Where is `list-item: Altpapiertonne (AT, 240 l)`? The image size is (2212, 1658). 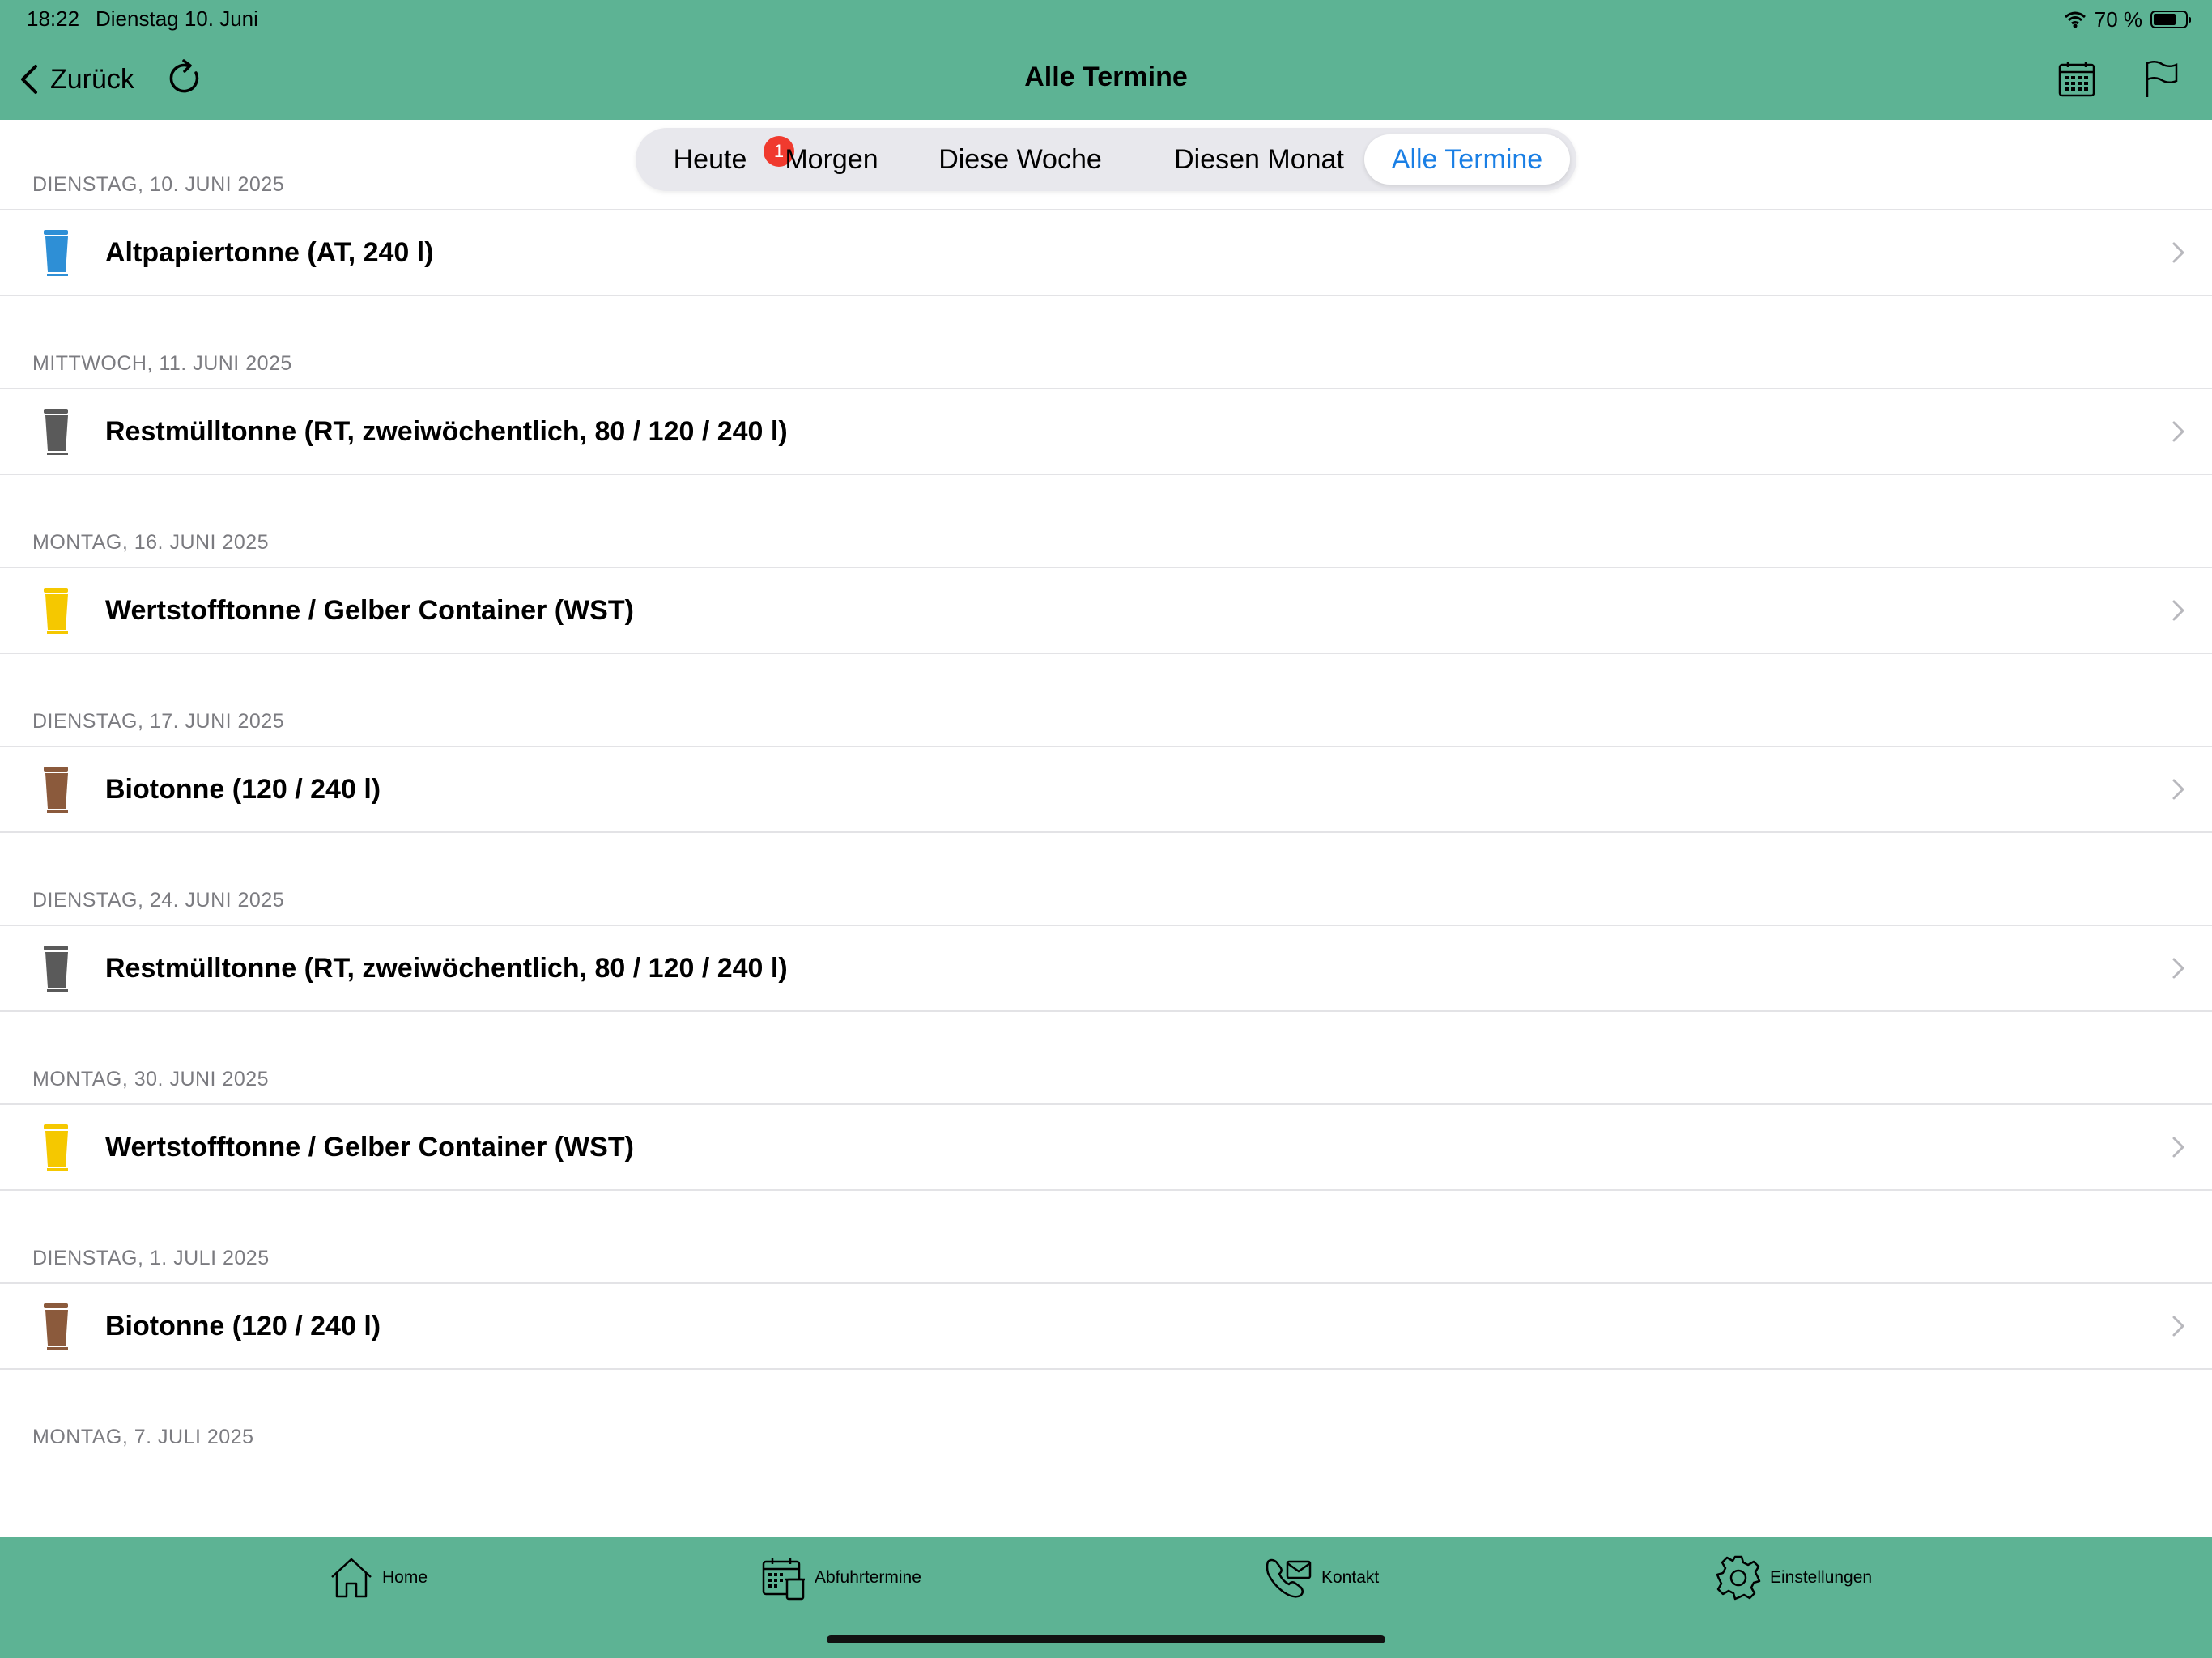 list-item: Altpapiertonne (AT, 240 l) is located at coordinates (1106, 252).